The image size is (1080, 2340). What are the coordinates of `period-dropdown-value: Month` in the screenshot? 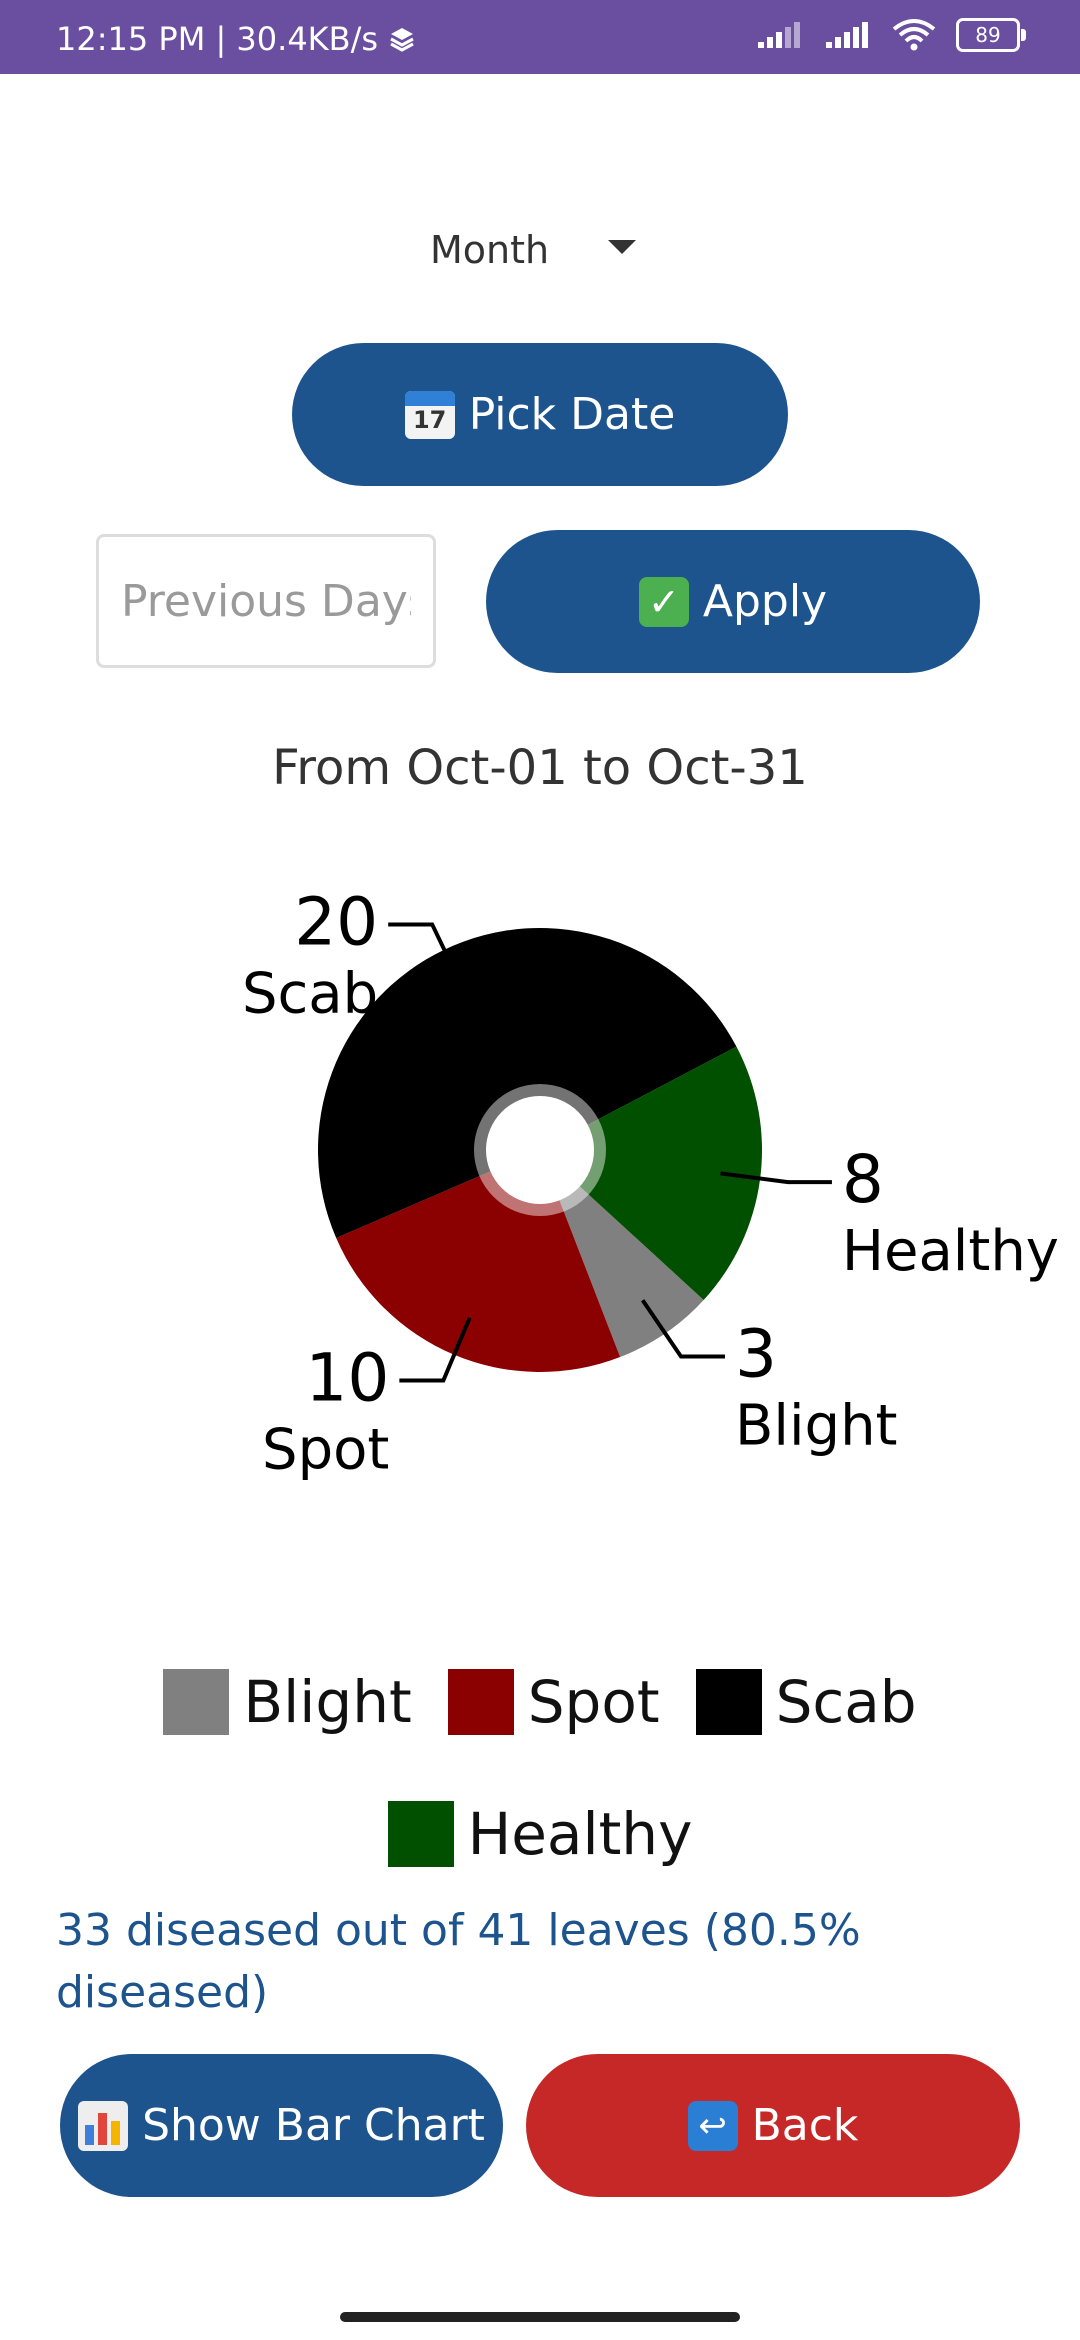 It's located at (490, 250).